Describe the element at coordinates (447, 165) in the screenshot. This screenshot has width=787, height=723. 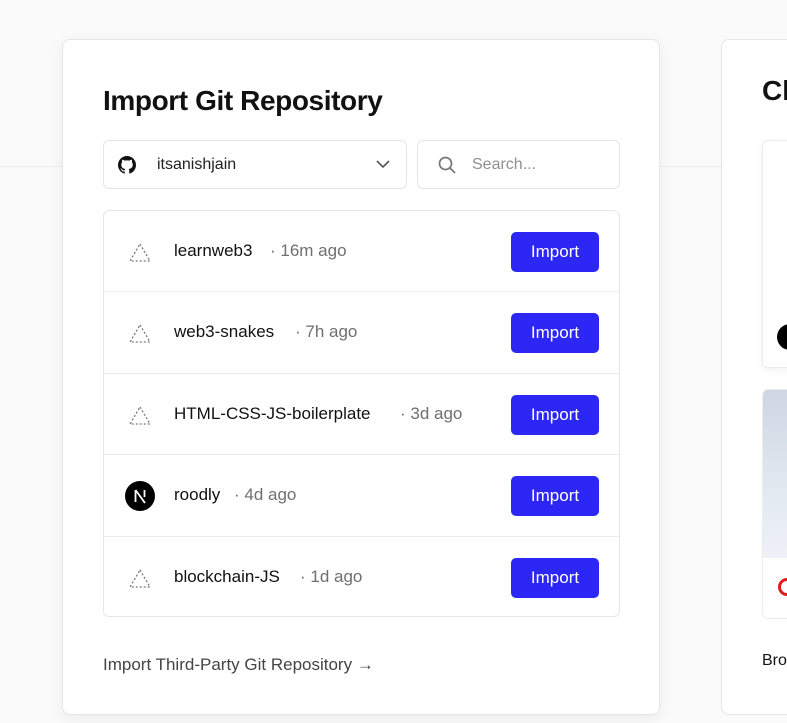
I see `search-icon` at that location.